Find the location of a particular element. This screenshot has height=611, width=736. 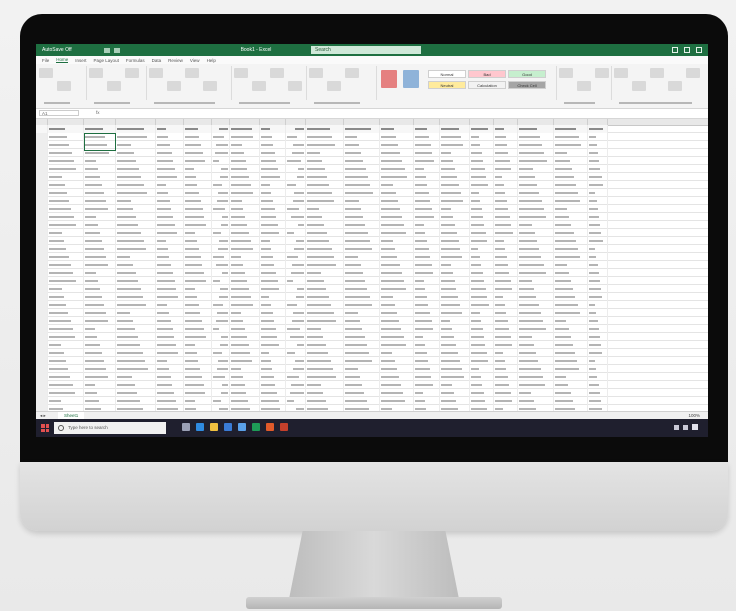

cell-style-swatch: Good is located at coordinates (527, 74).